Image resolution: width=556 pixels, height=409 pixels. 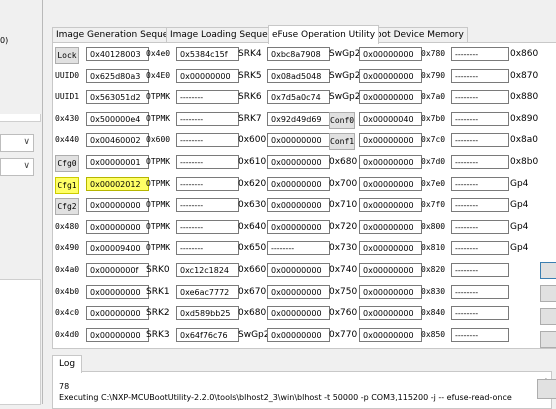 I want to click on fuse-row-button: Lock, so click(x=67, y=55).